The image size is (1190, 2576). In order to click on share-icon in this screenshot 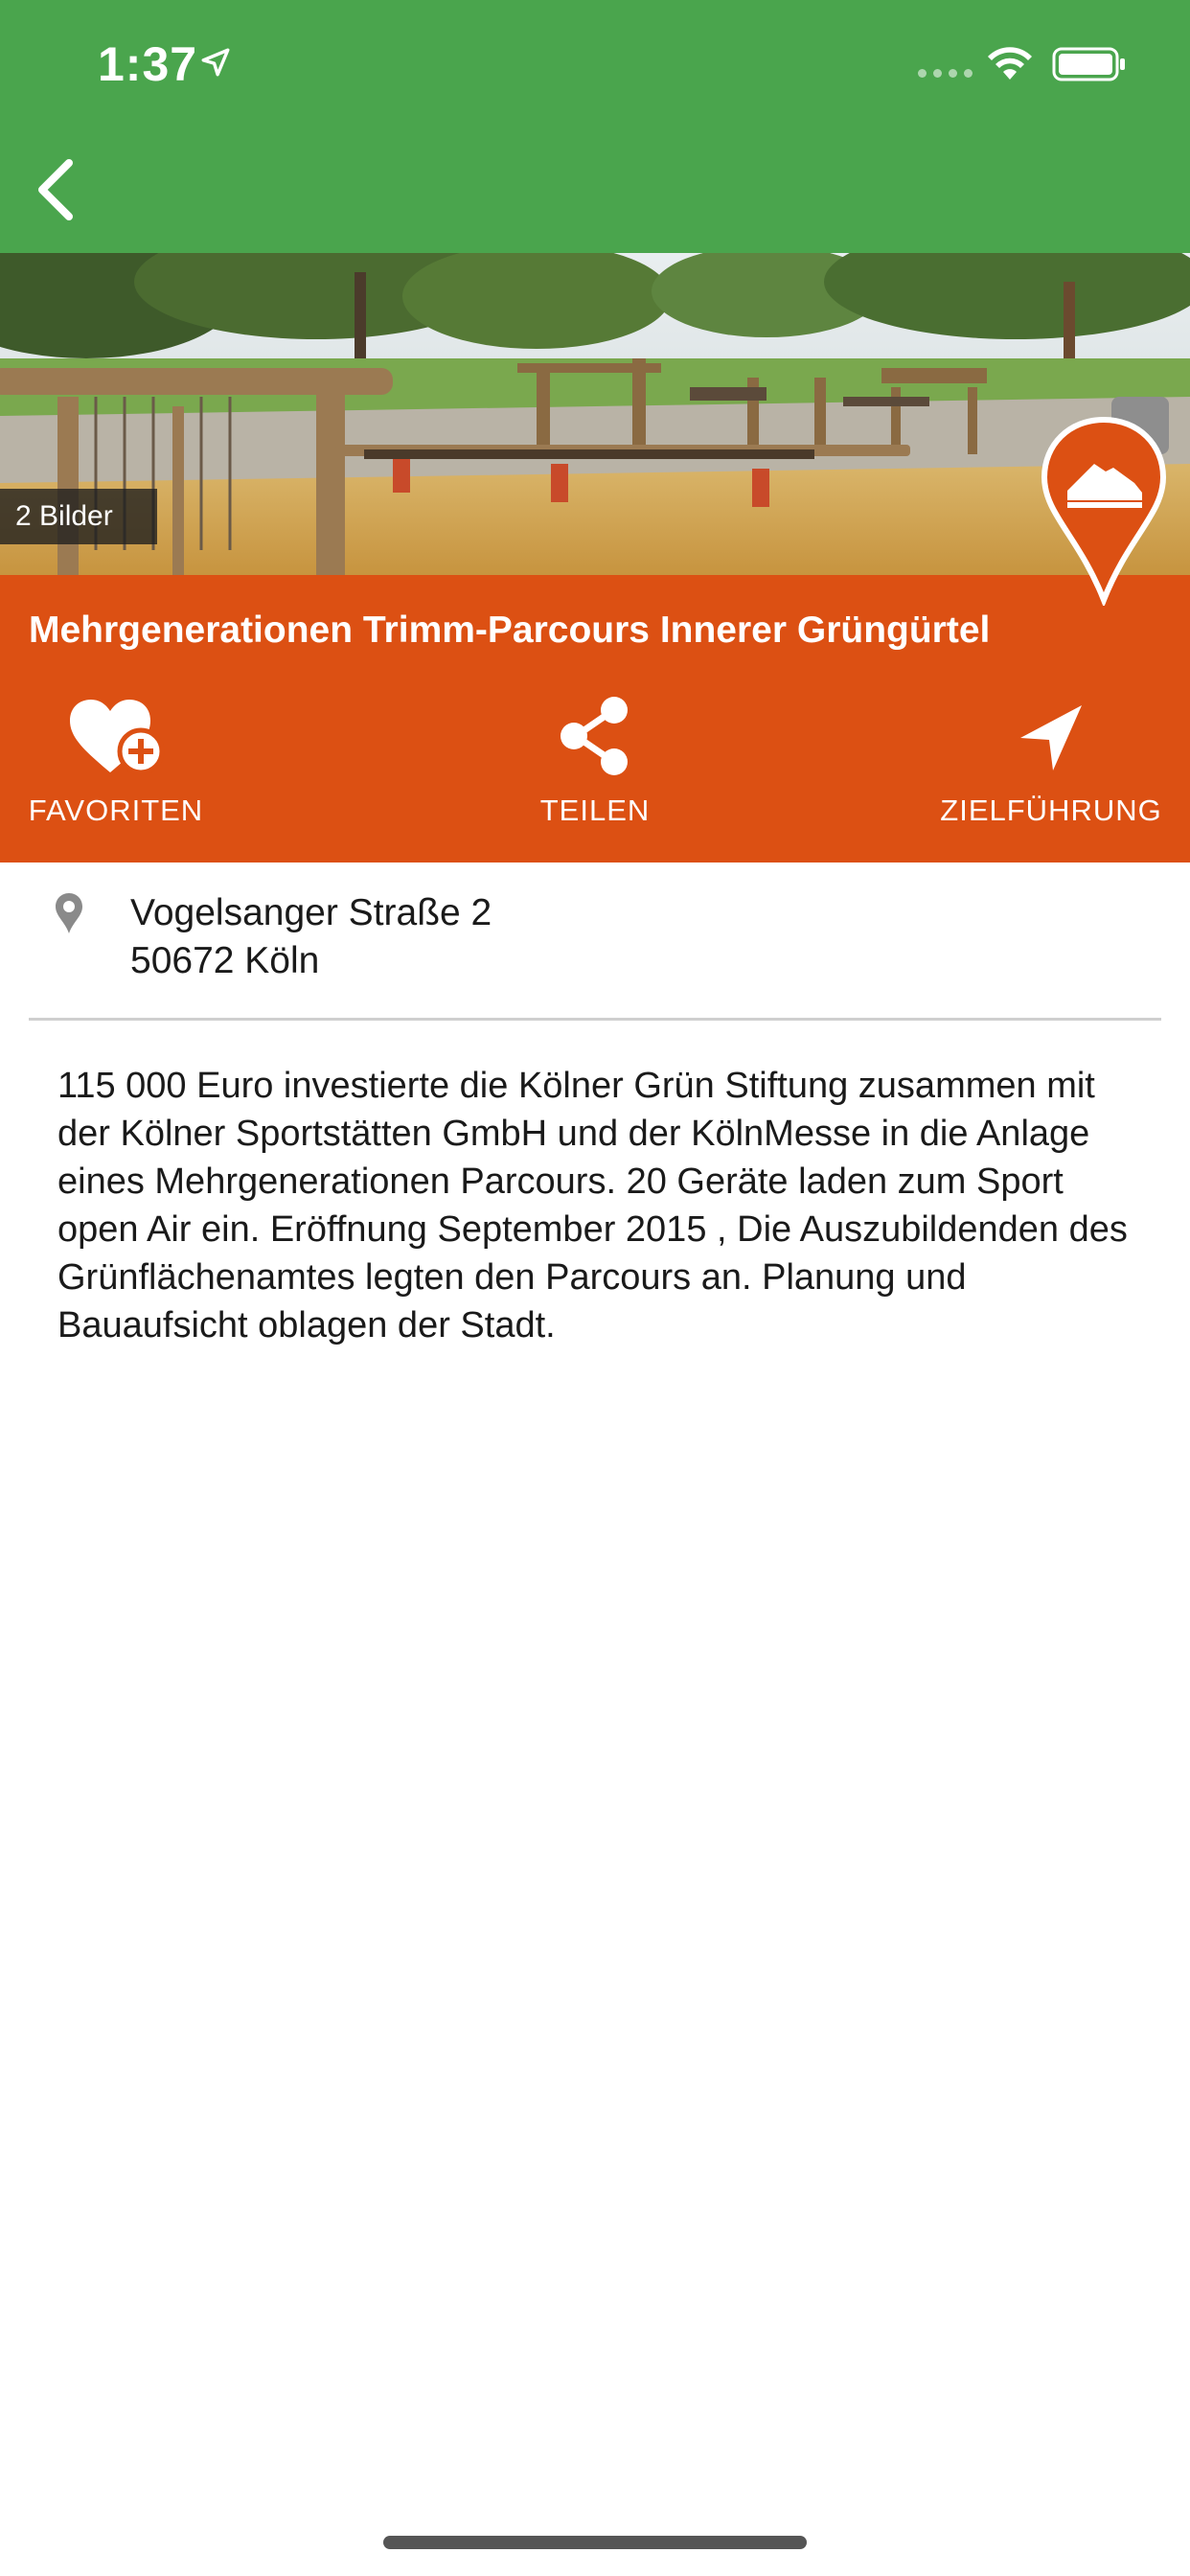, I will do `click(594, 736)`.